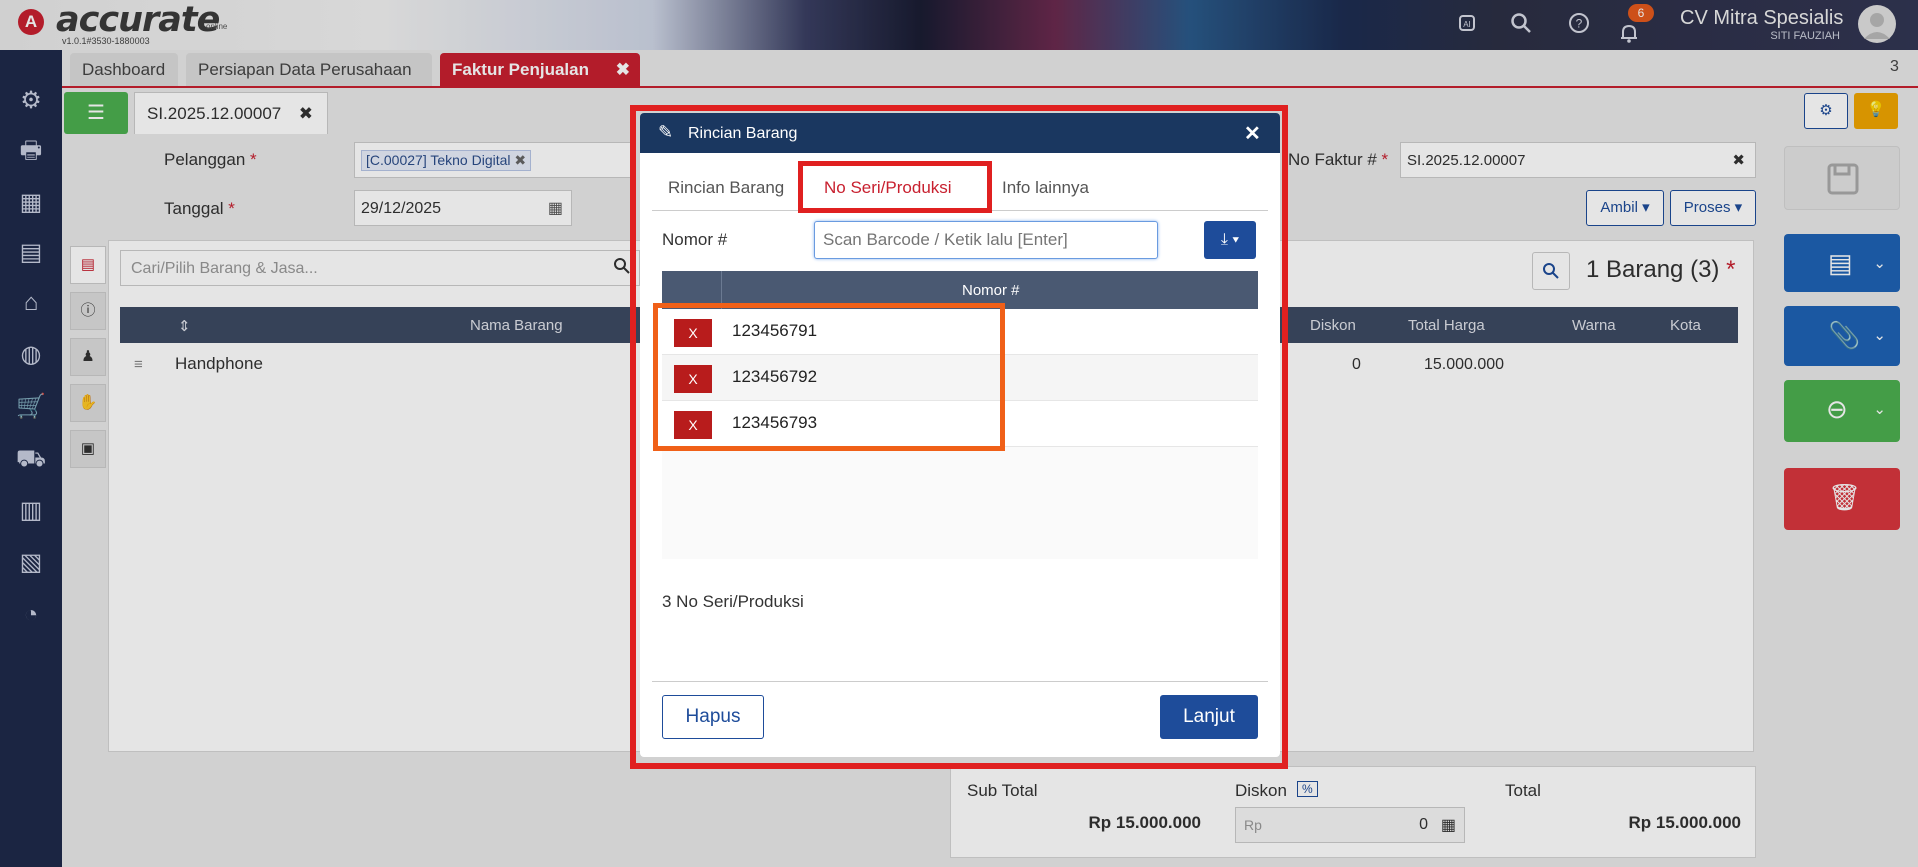  Describe the element at coordinates (713, 717) in the screenshot. I see `hapus-button: Hapus` at that location.